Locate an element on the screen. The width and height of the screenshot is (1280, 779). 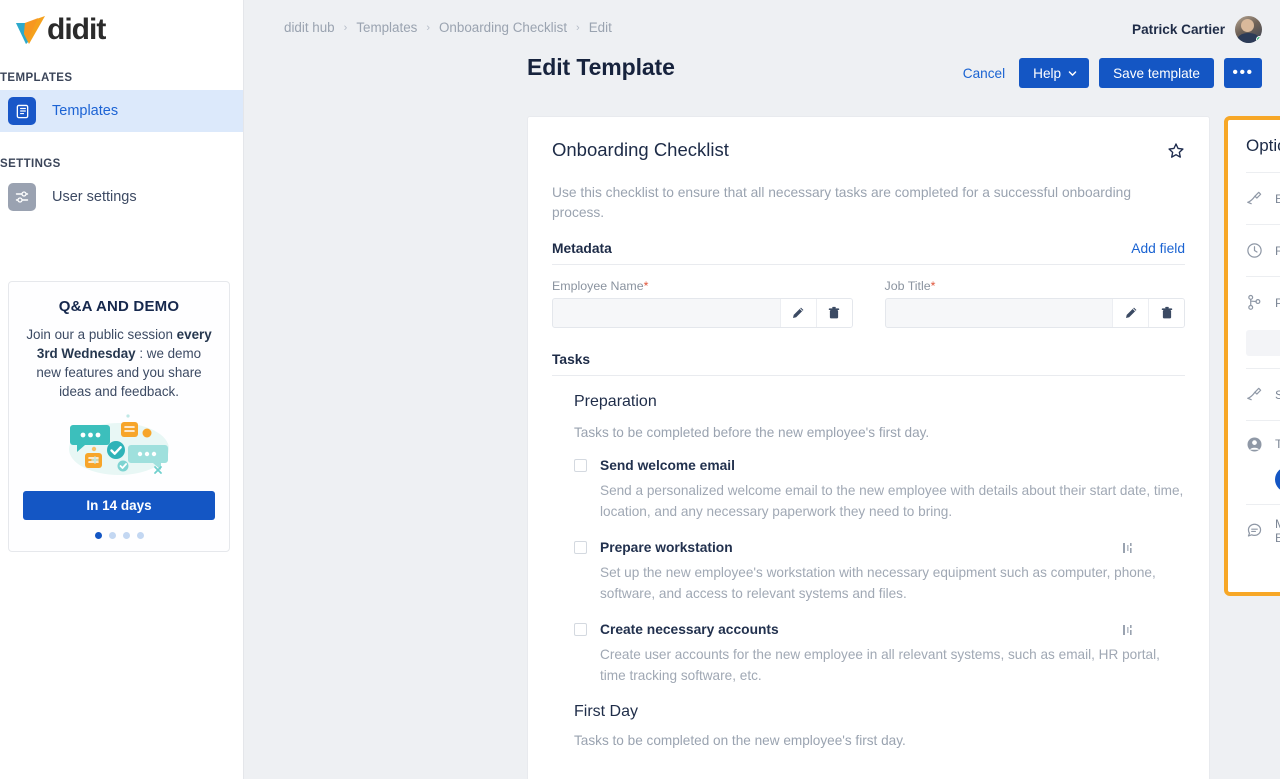
field-label: Job Title* is located at coordinates (1035, 286).